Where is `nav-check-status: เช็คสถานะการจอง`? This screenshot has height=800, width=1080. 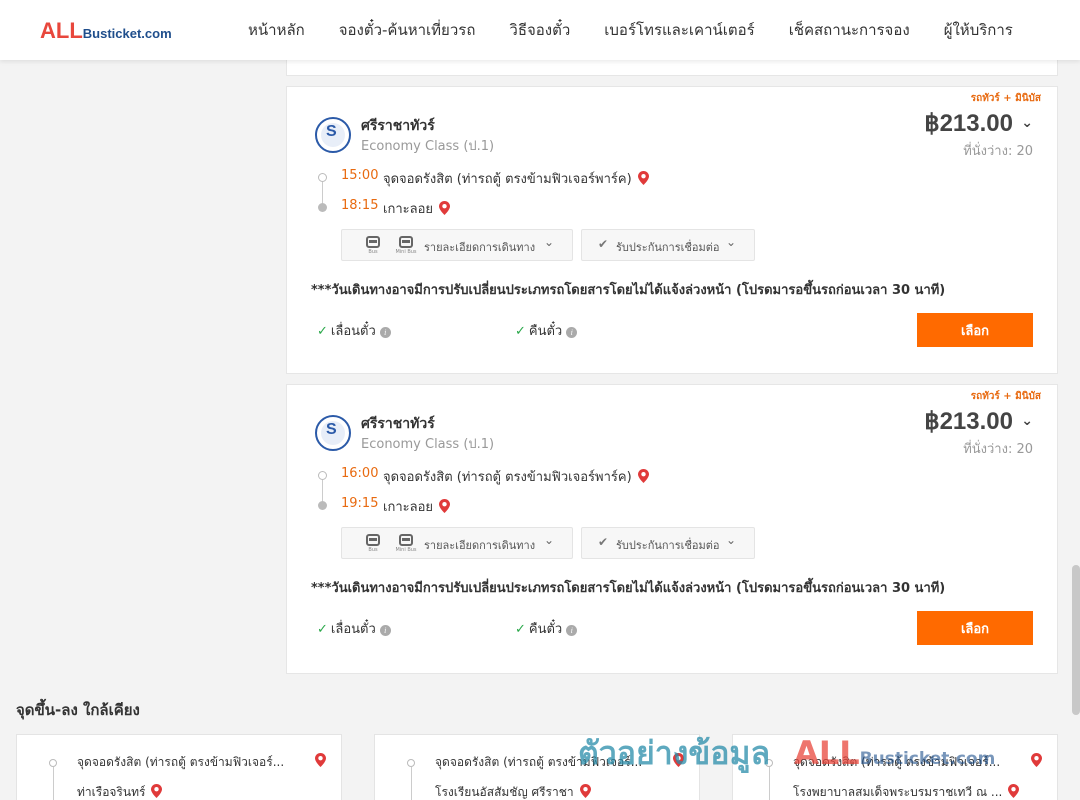 nav-check-status: เช็คสถานะการจอง is located at coordinates (849, 30).